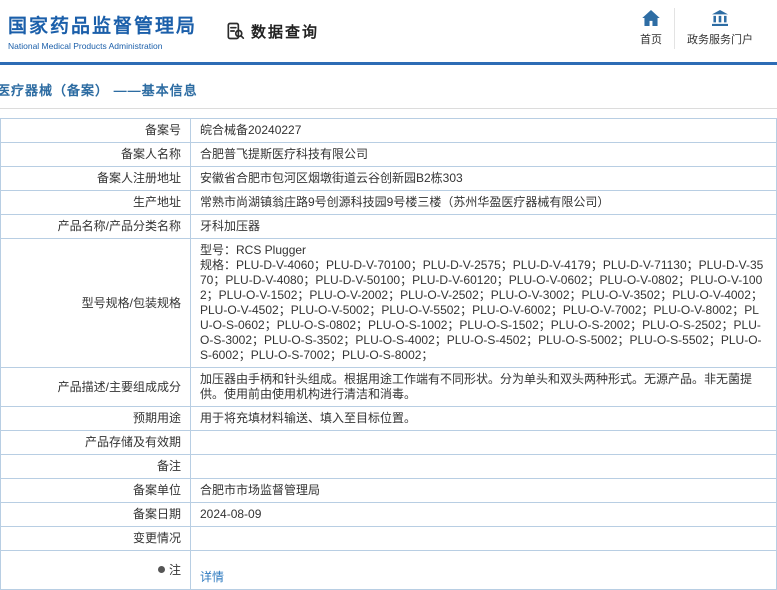 The image size is (777, 590). I want to click on row-value: 用于将充填材料输送、填入至目标位置。, so click(483, 418).